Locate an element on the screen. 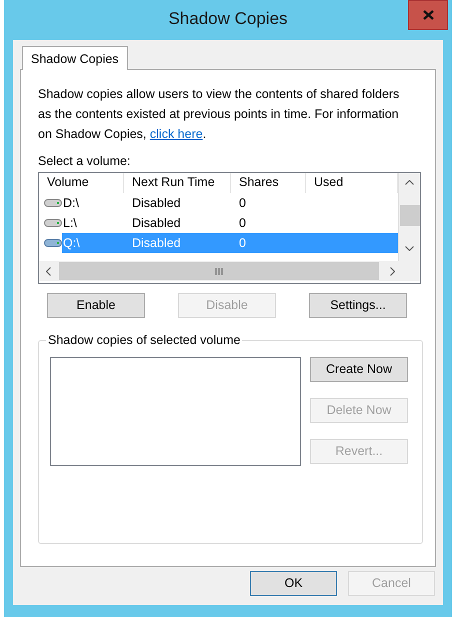  close-icon is located at coordinates (428, 15).